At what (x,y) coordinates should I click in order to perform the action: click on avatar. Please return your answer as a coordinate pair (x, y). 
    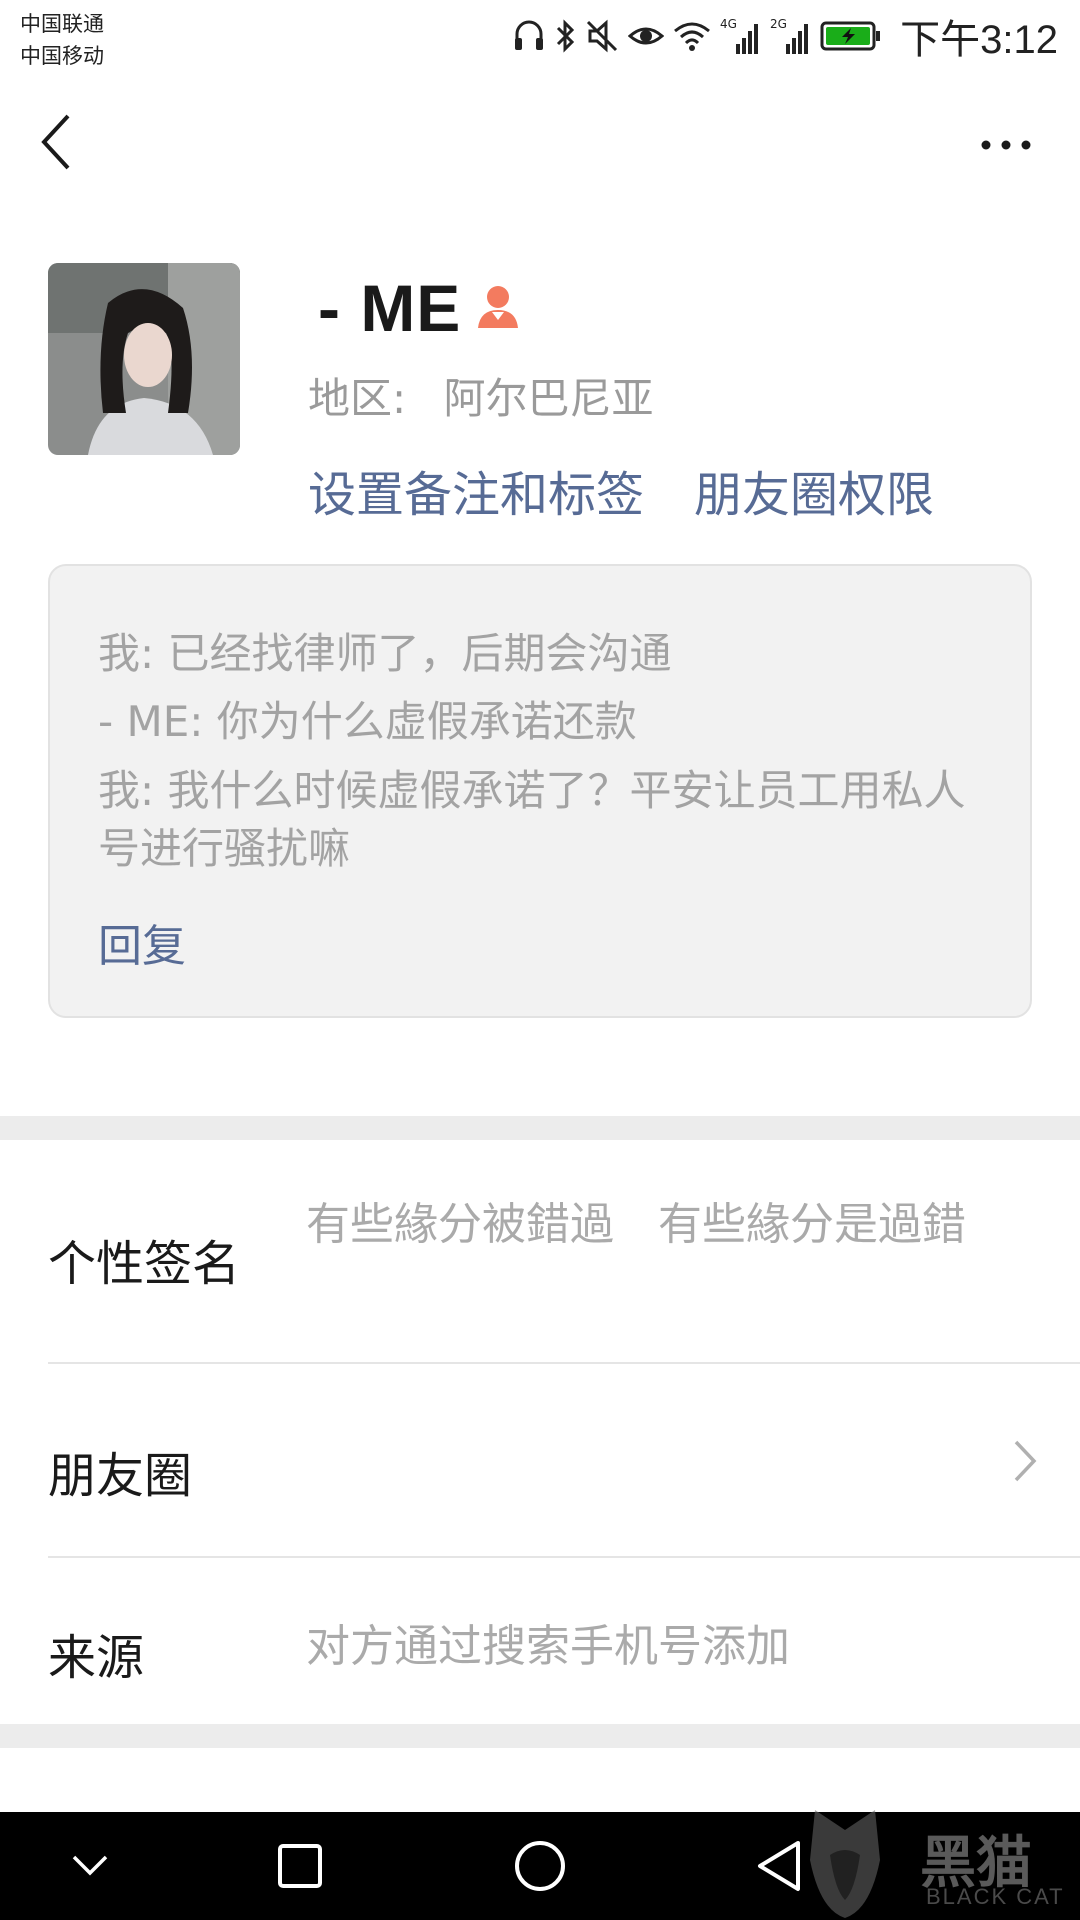
    Looking at the image, I should click on (144, 359).